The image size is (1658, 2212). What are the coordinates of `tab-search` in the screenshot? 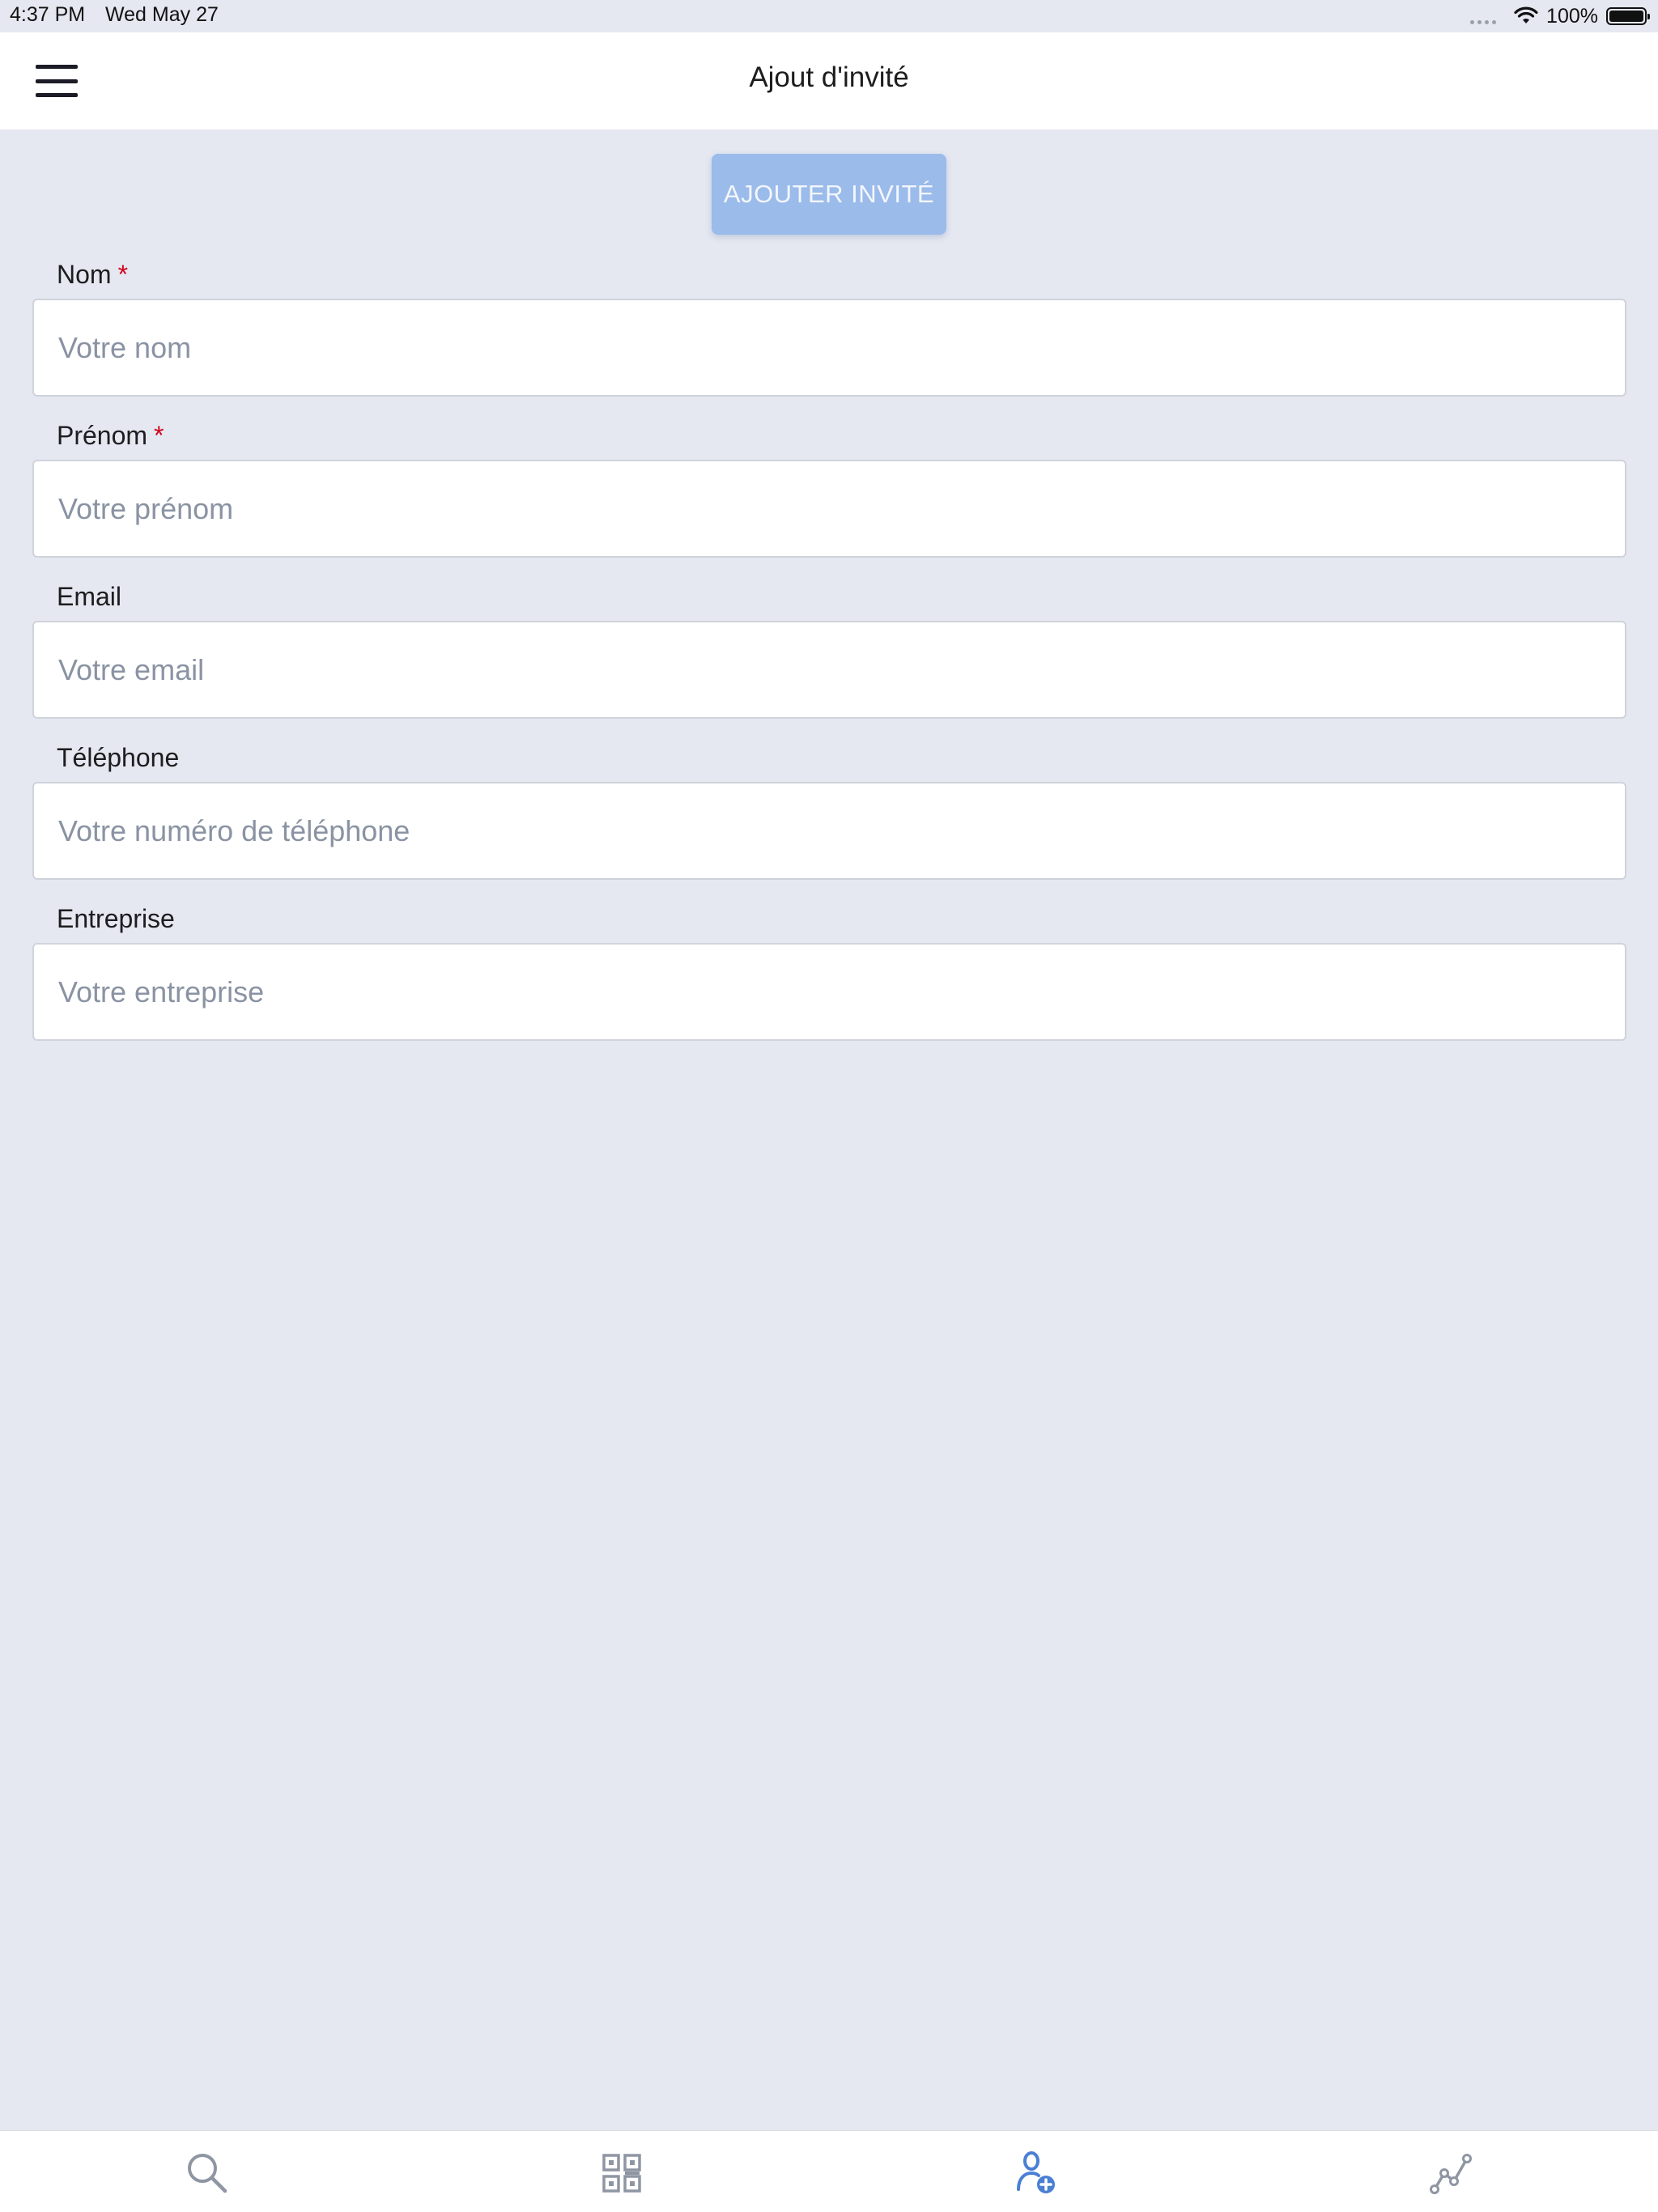 It's located at (207, 2173).